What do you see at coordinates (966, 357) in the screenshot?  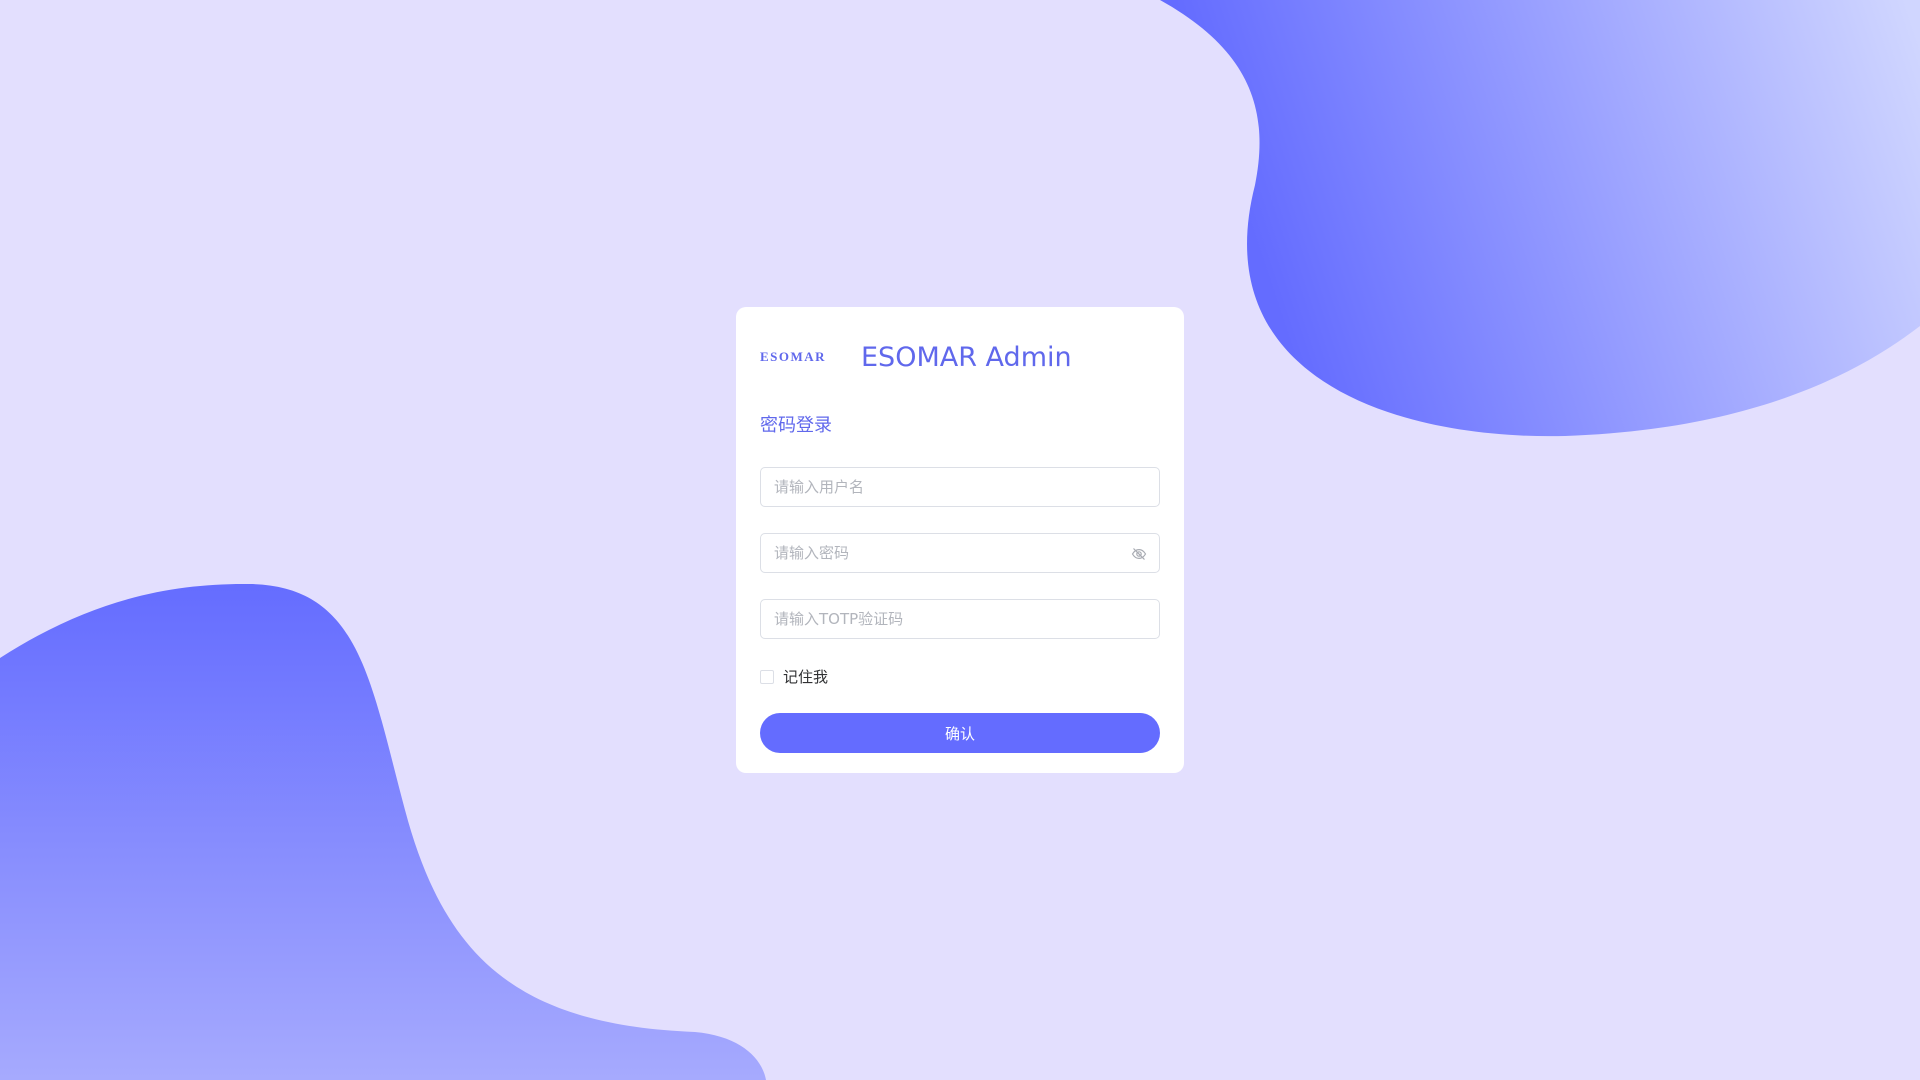 I see `app-title: ESOMAR Admin` at bounding box center [966, 357].